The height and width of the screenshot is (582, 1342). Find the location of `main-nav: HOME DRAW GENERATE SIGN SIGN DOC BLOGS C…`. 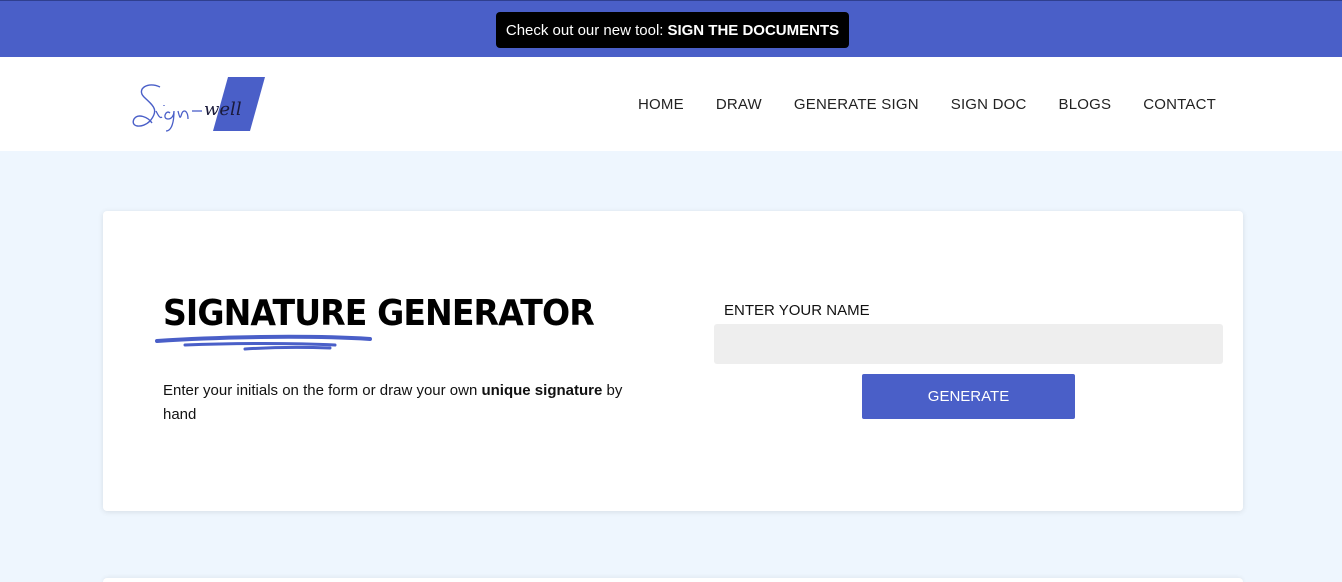

main-nav: HOME DRAW GENERATE SIGN SIGN DOC BLOGS C… is located at coordinates (927, 104).